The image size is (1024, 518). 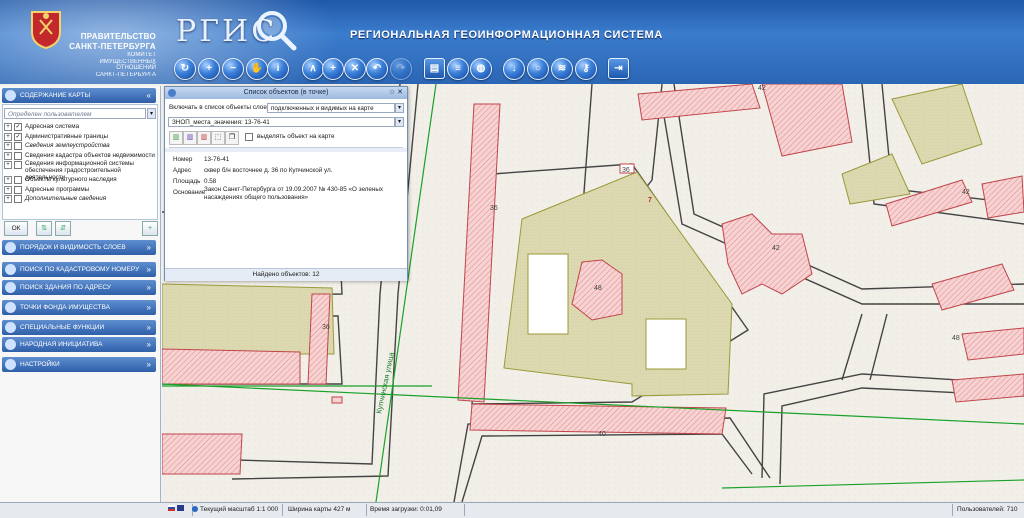 I want to click on tree-item: + Сведения кадастра объектов недвижимости, so click(x=79, y=156).